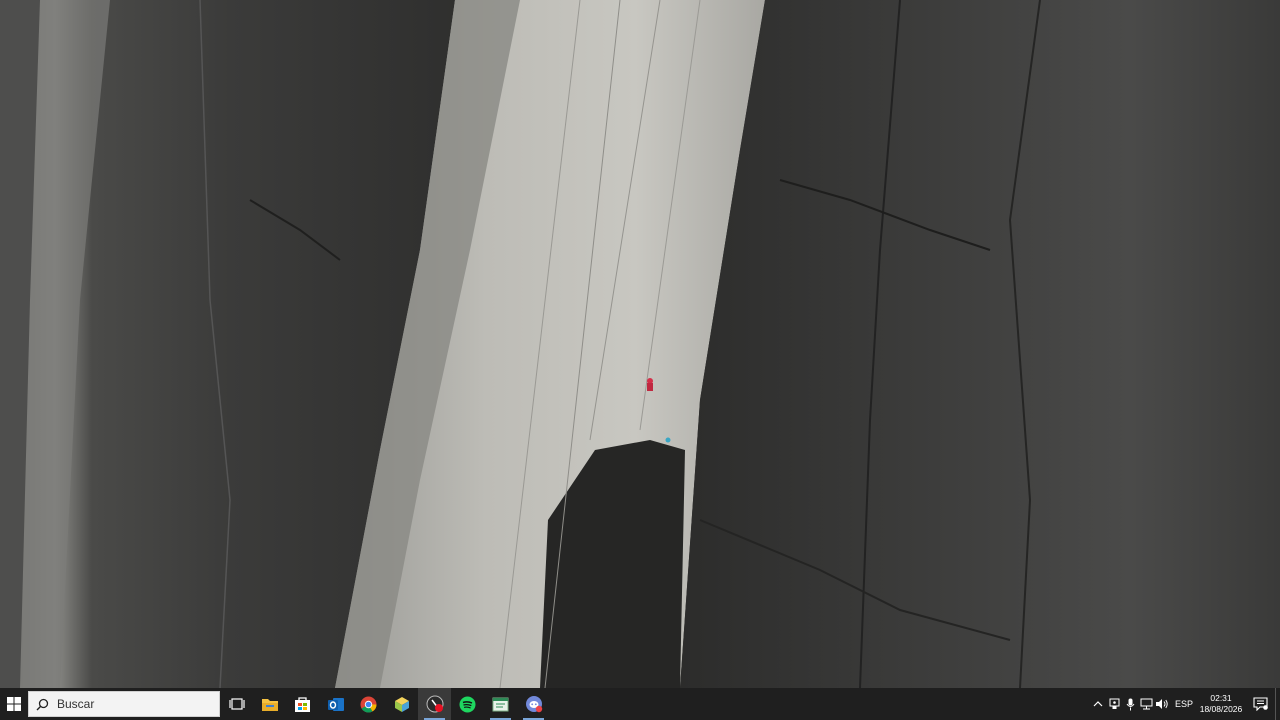 Image resolution: width=1280 pixels, height=720 pixels. I want to click on outlook-icon, so click(335, 704).